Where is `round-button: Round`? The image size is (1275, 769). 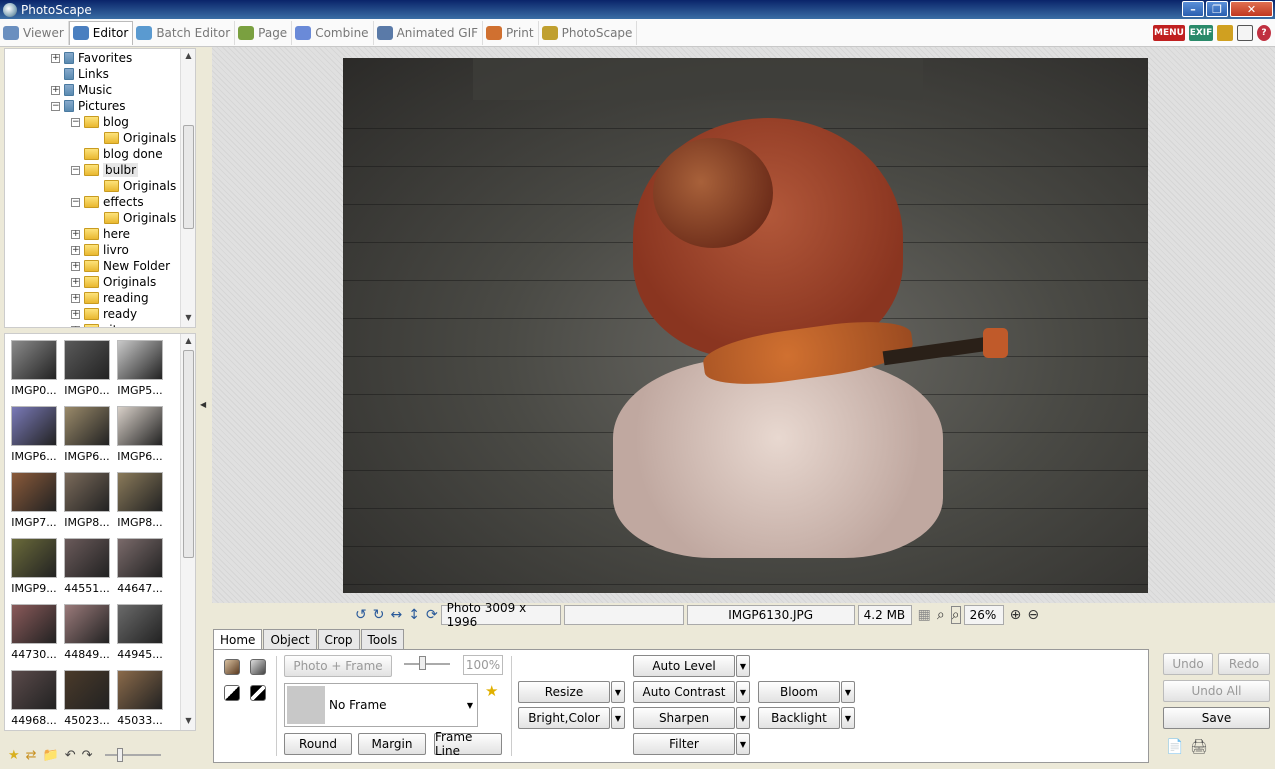 round-button: Round is located at coordinates (318, 744).